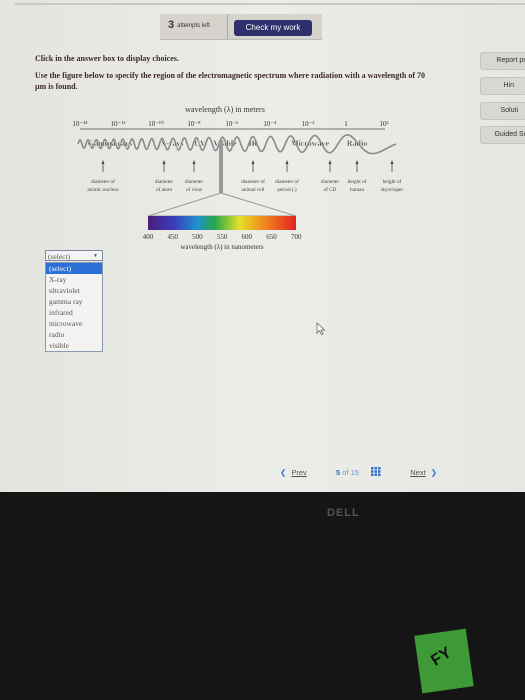 Image resolution: width=525 pixels, height=700 pixels. Describe the element at coordinates (345, 472) in the screenshot. I see `of-label: of` at that location.